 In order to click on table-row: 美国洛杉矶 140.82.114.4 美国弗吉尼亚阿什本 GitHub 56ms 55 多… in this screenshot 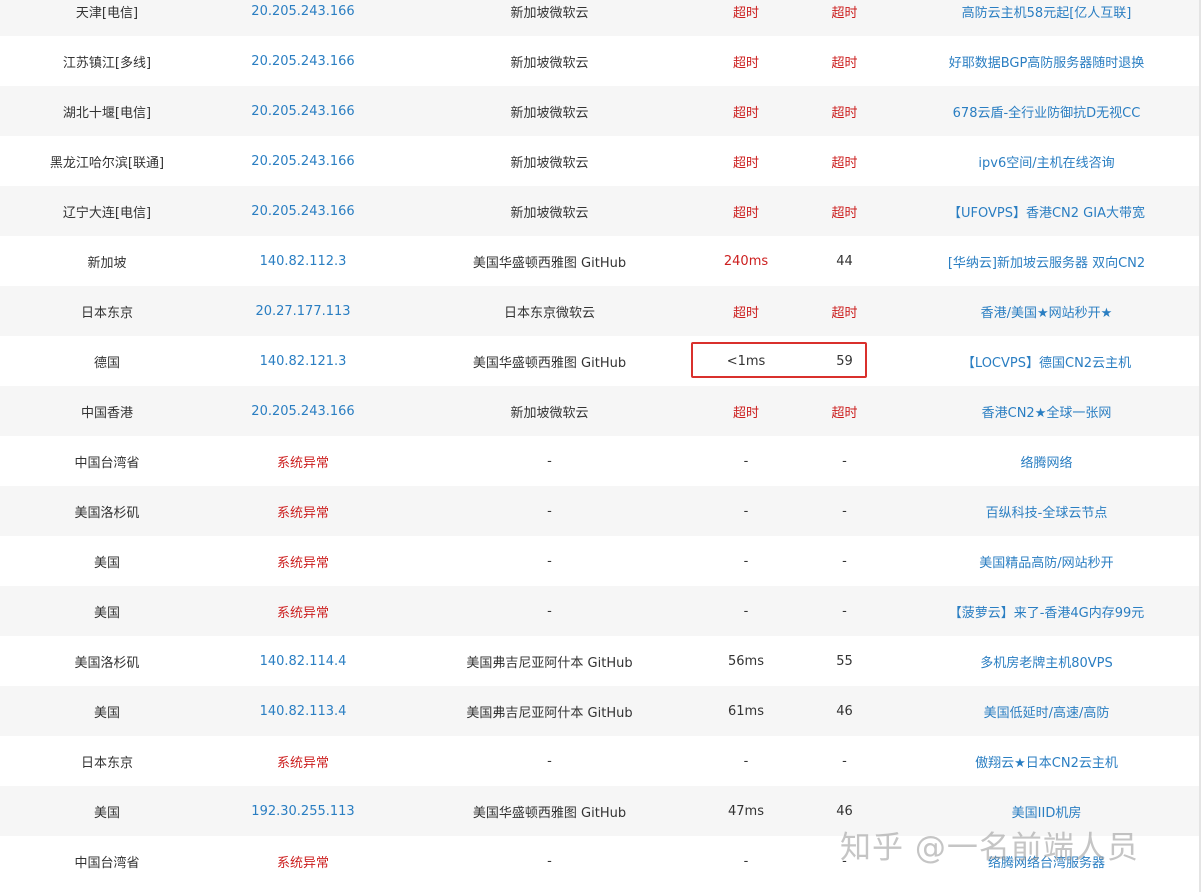, I will do `click(600, 661)`.